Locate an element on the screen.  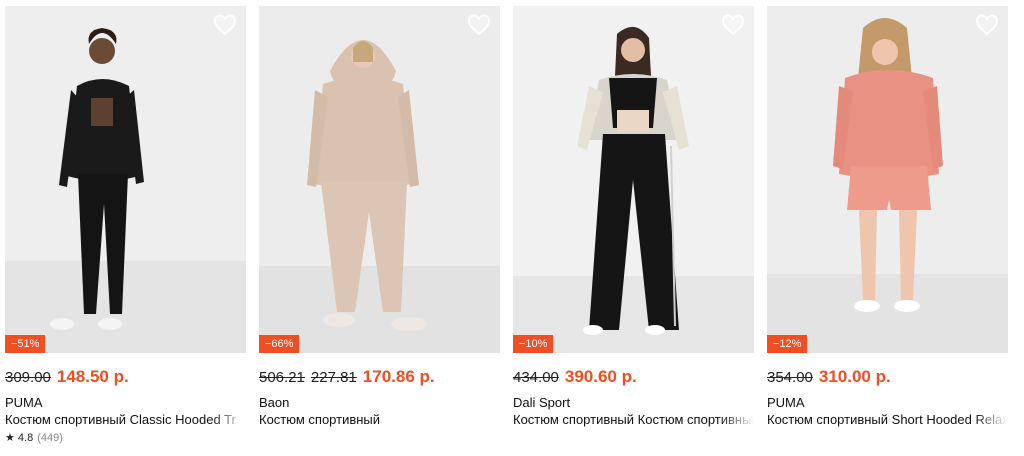
discount-badge: −12% is located at coordinates (787, 344).